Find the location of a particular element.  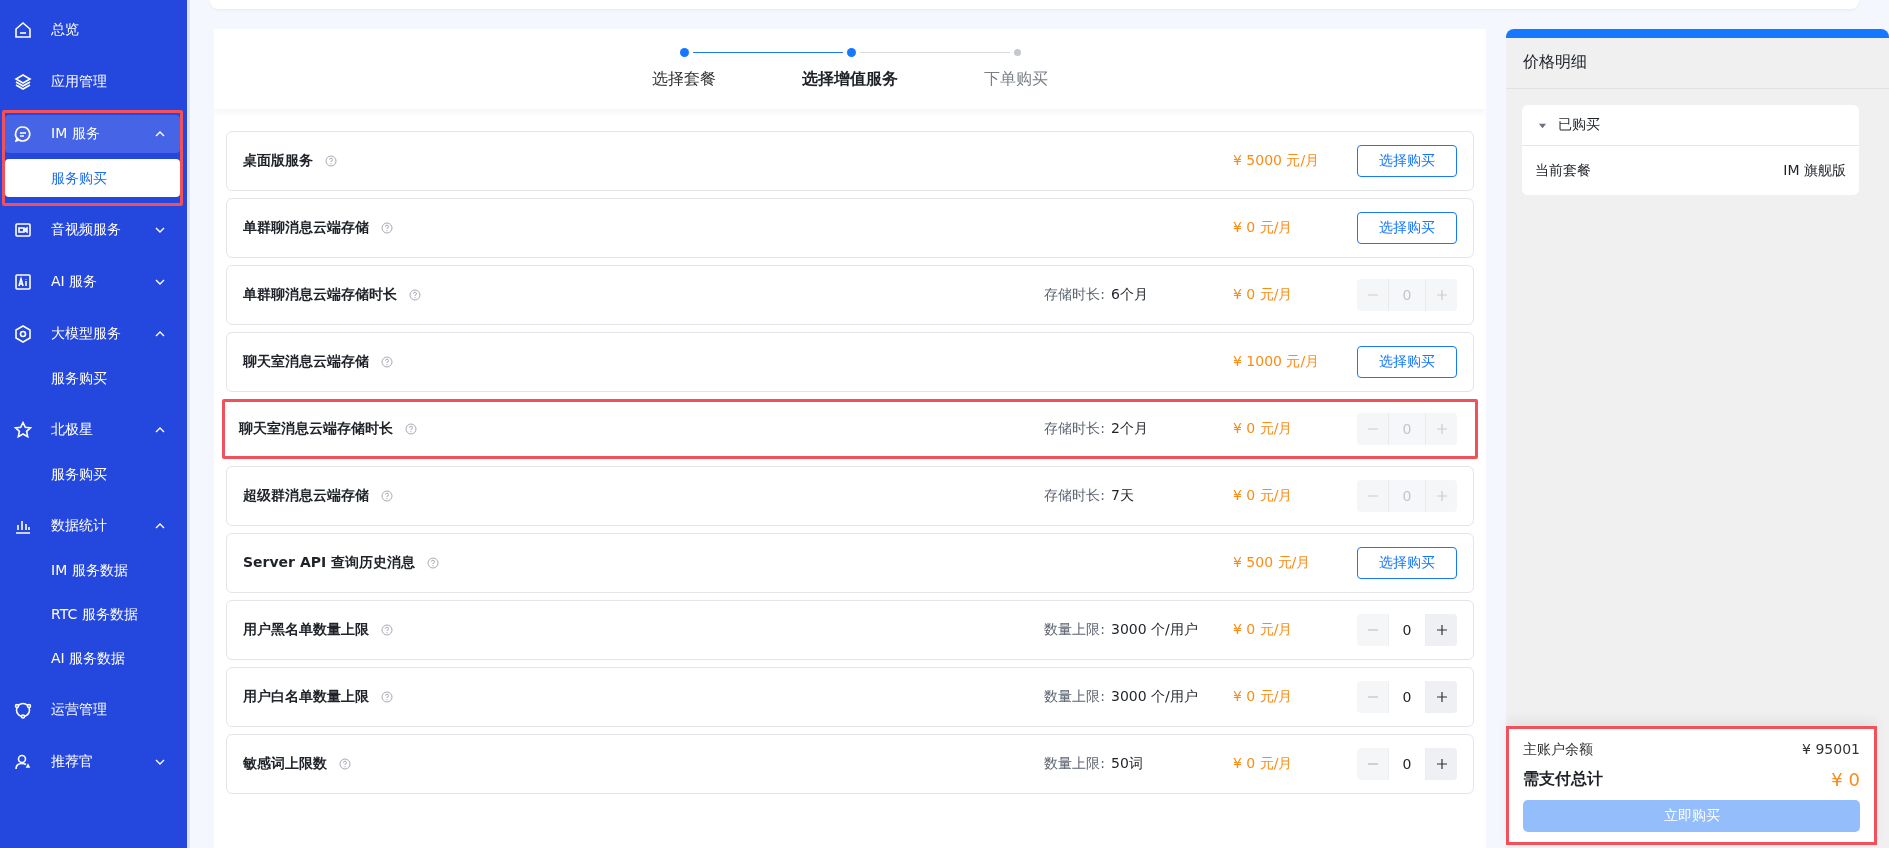

total-value: ¥ 0 is located at coordinates (1845, 779).